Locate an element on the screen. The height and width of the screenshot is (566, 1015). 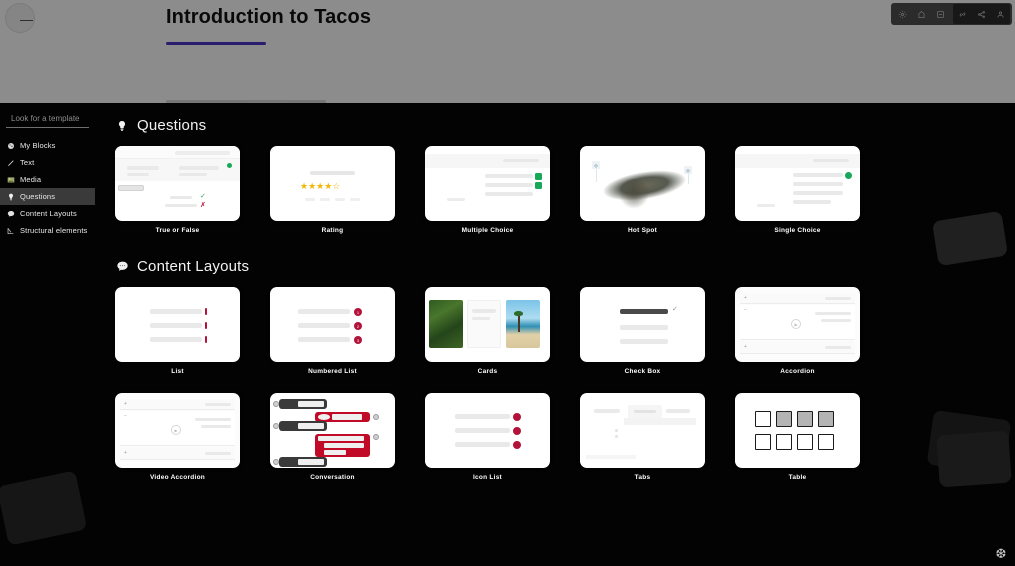
panel-sidebar: My Blocks Text Media Questions is located at coordinates (47, 334).